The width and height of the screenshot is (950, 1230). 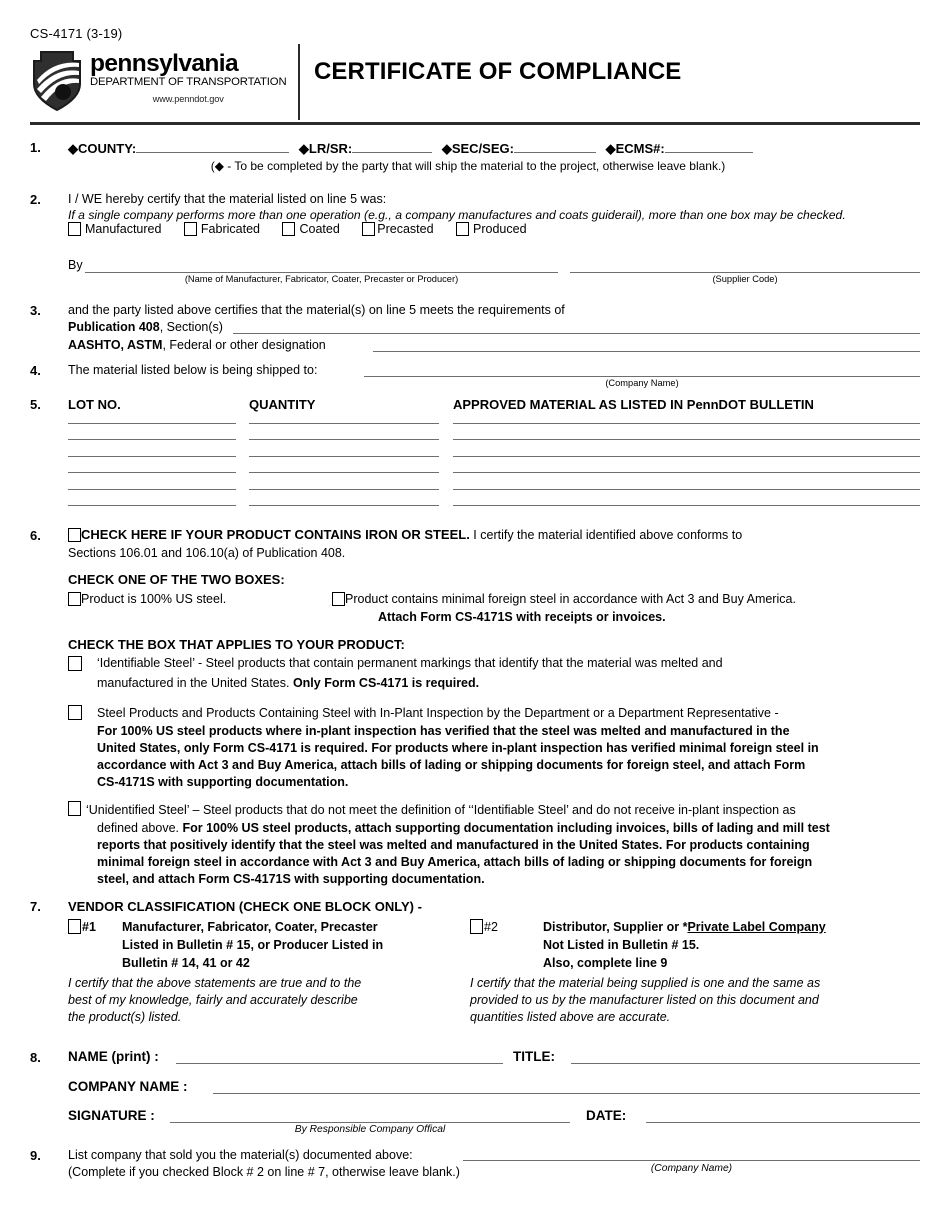 What do you see at coordinates (576, 333) in the screenshot?
I see `publication-sections-input` at bounding box center [576, 333].